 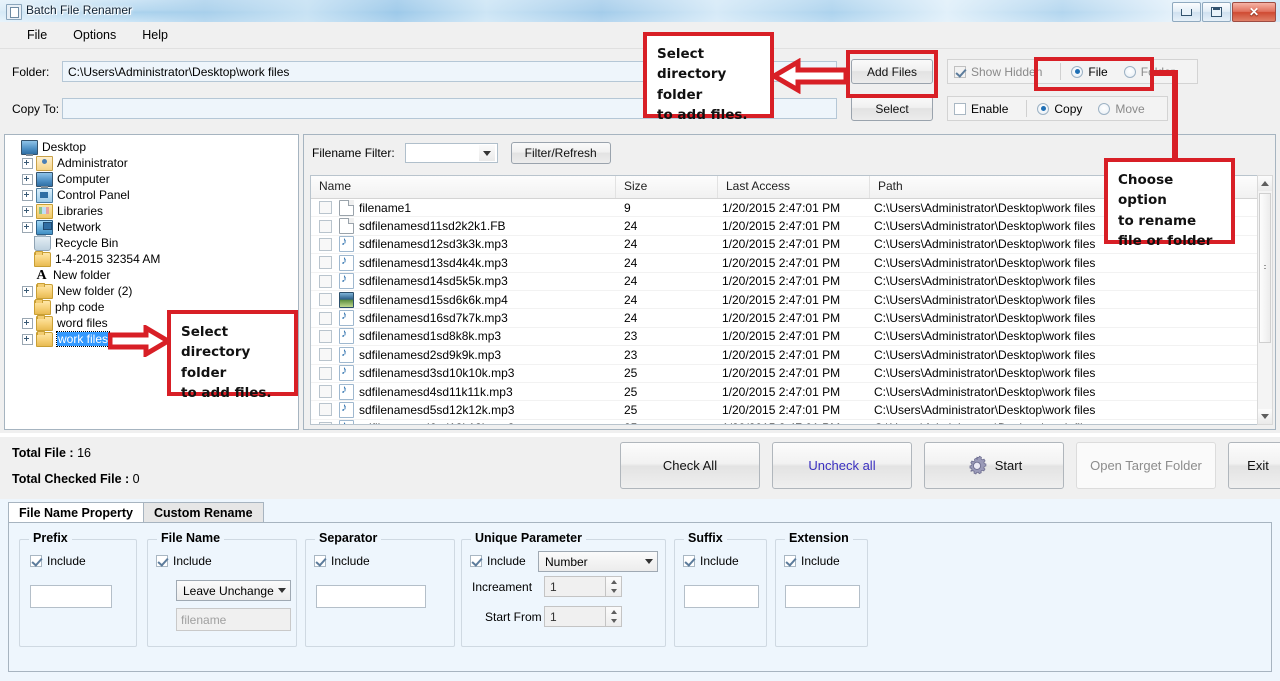 I want to click on minimize-button, so click(x=1186, y=12).